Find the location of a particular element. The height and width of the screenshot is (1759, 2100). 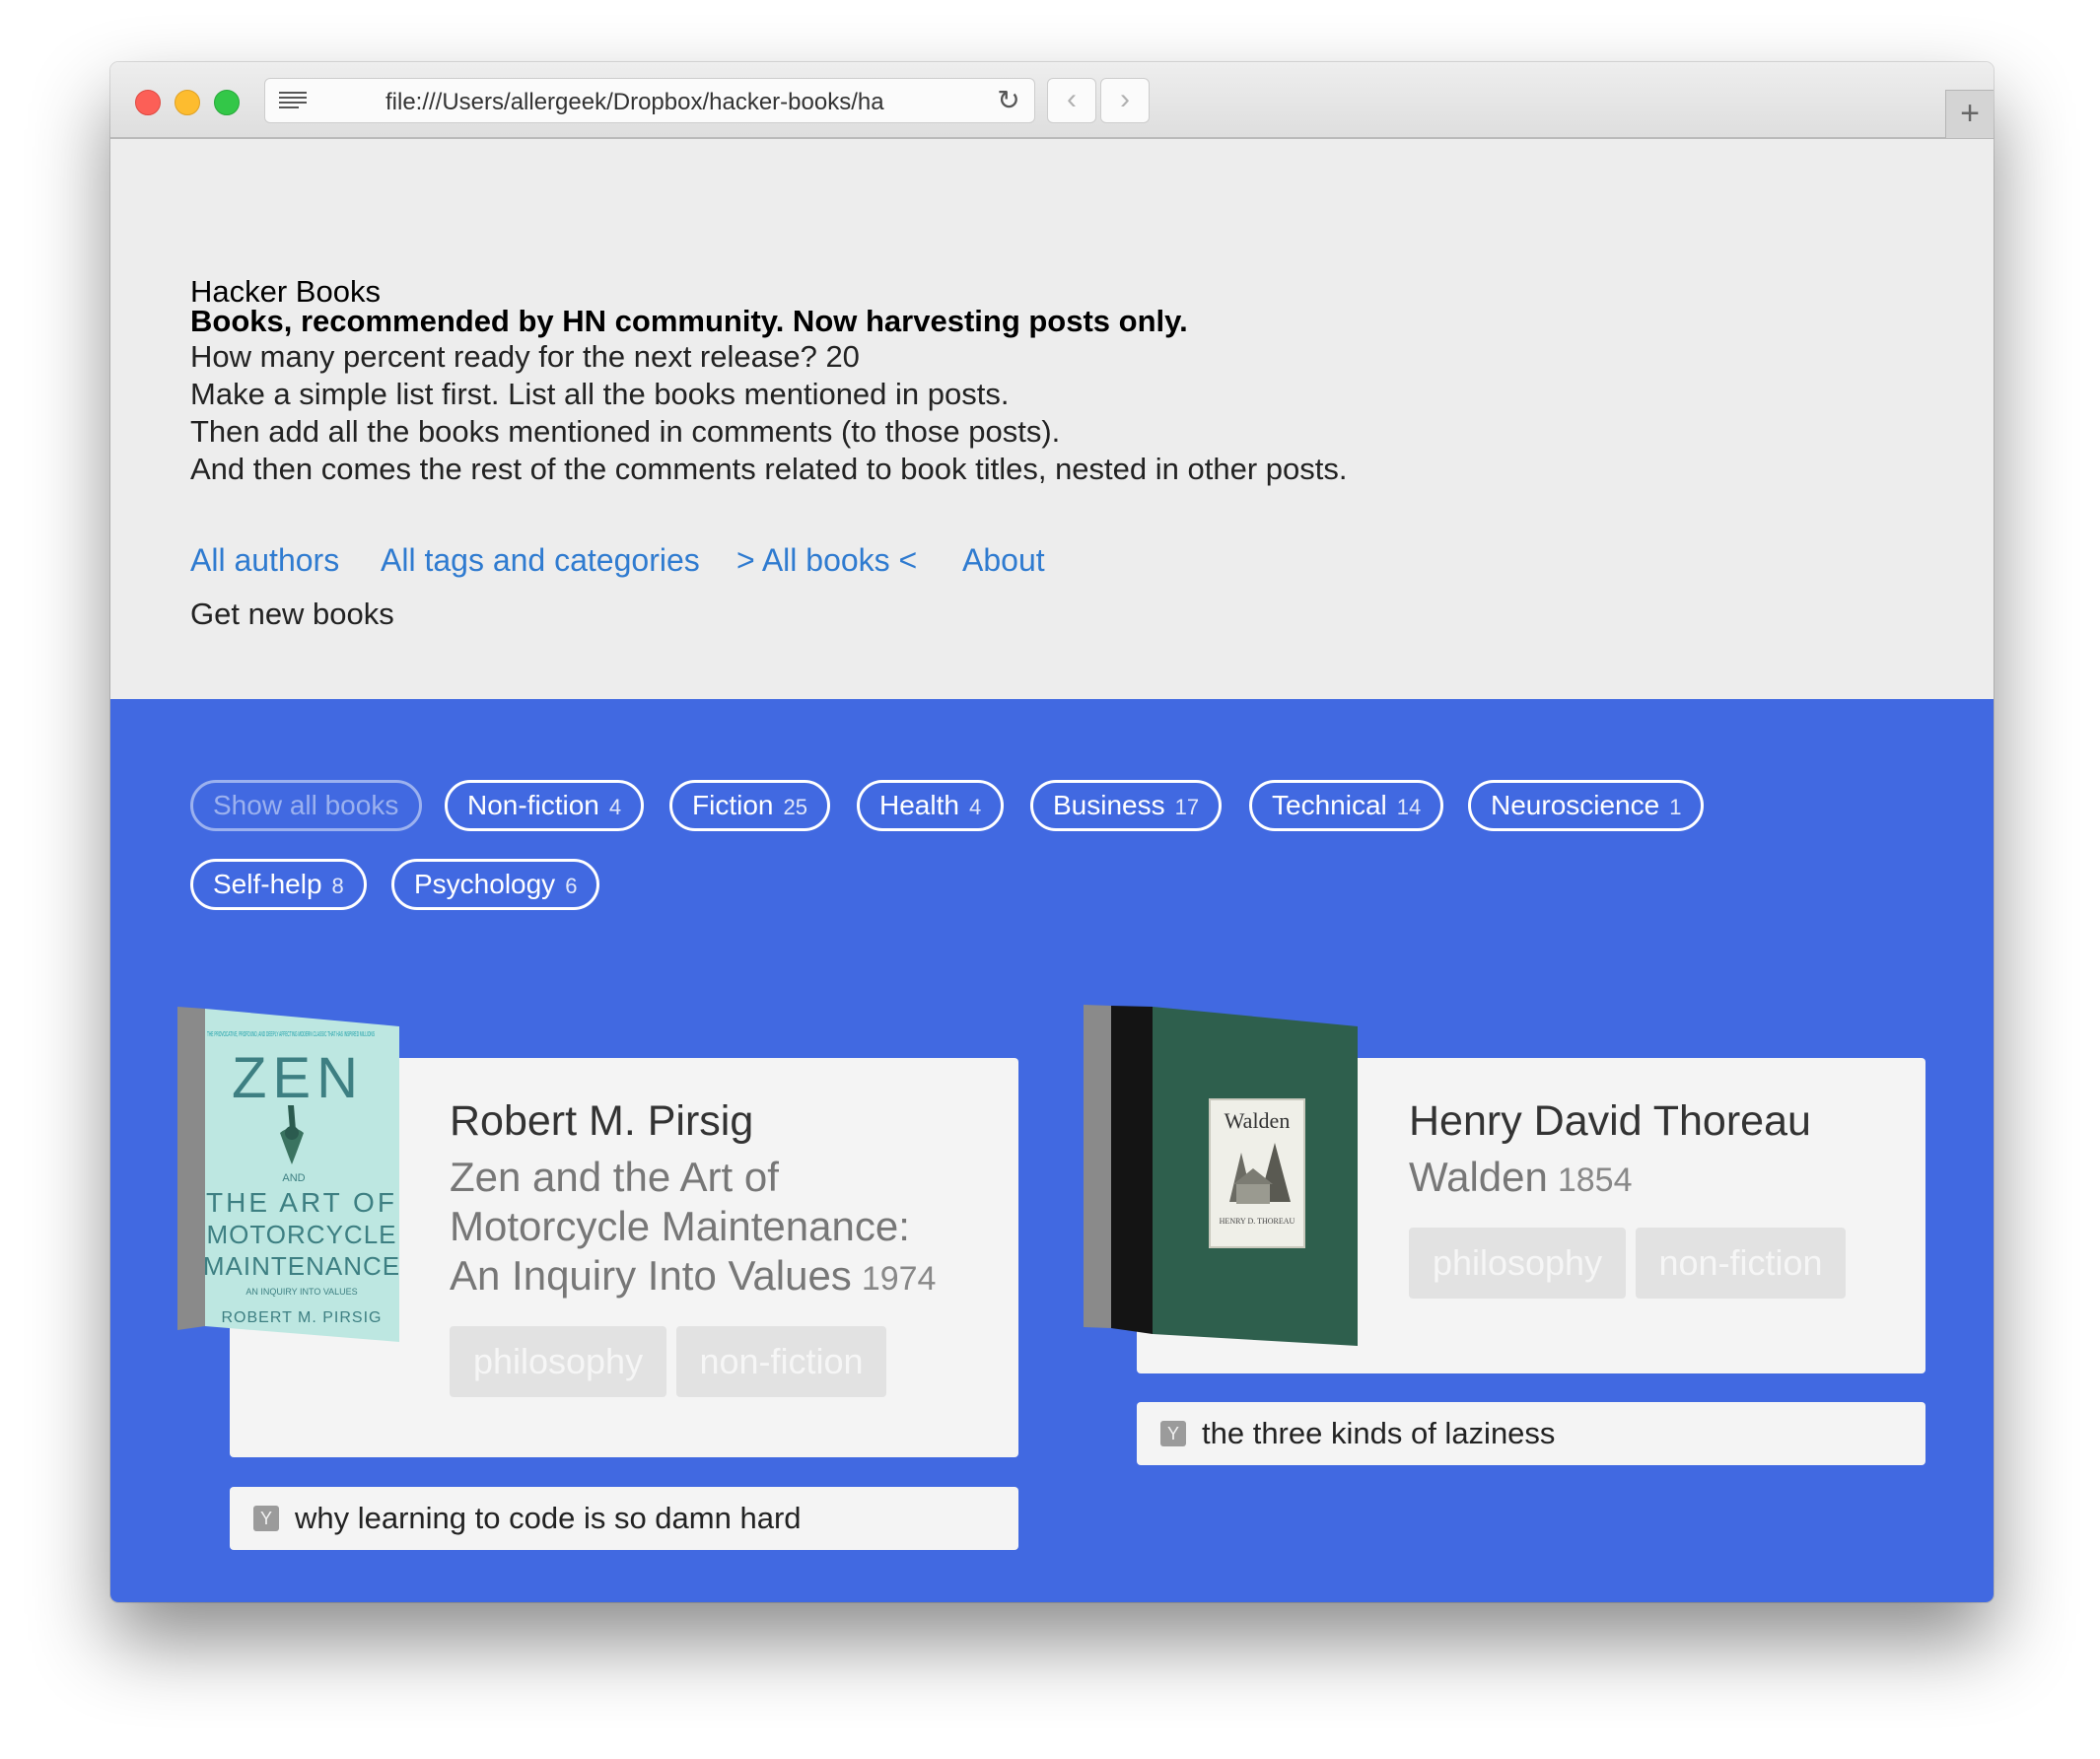

back-button: ‹ is located at coordinates (1071, 100).